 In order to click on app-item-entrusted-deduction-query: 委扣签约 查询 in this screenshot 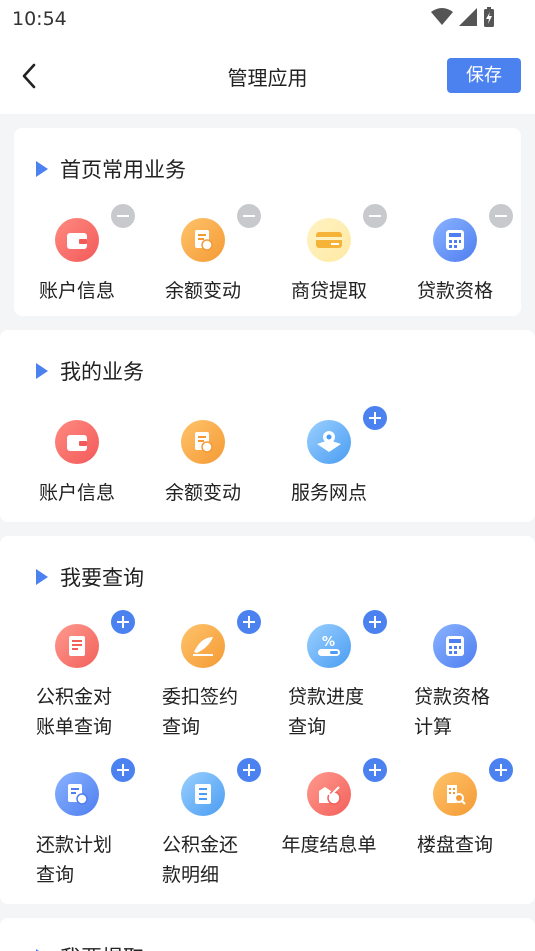, I will do `click(203, 676)`.